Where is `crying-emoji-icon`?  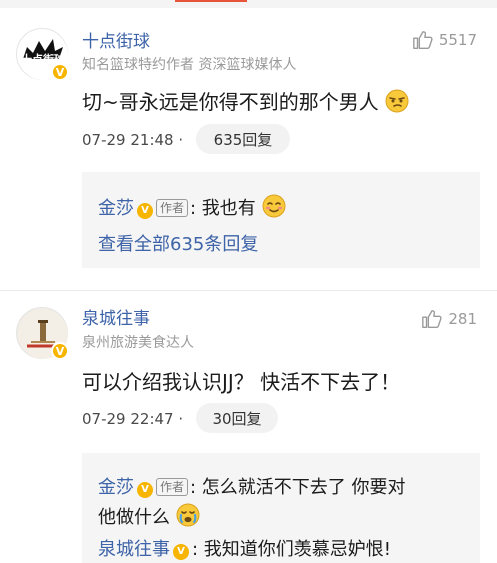
crying-emoji-icon is located at coordinates (188, 515).